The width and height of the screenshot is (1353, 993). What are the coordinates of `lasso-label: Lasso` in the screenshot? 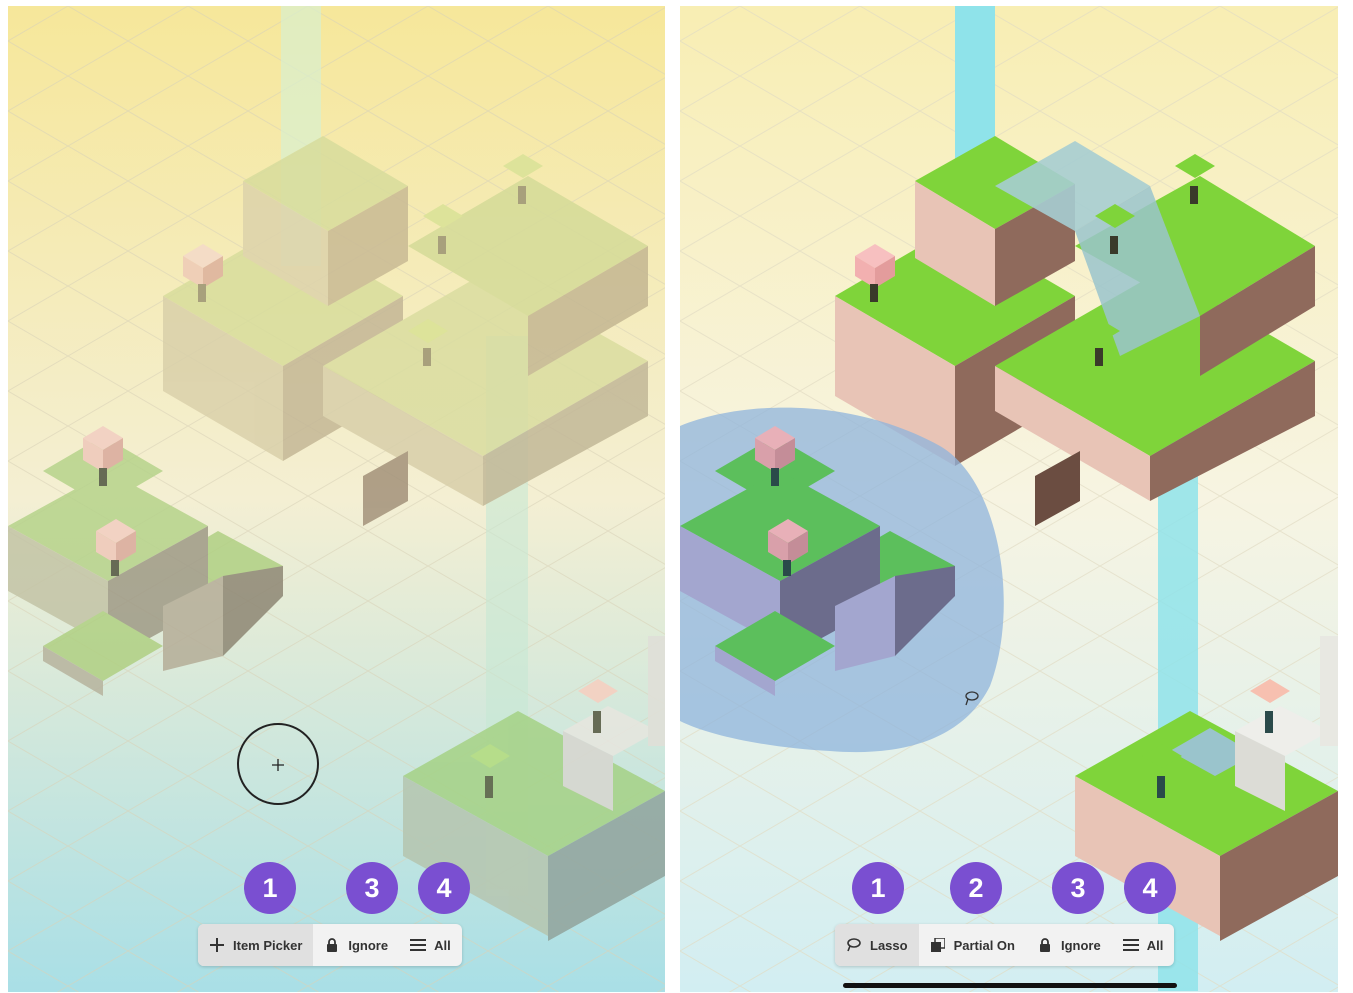 It's located at (889, 945).